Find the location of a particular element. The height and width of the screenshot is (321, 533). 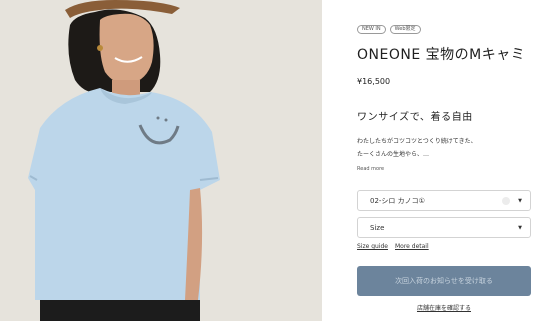

color-select-value: 02-シロ カノコ① is located at coordinates (397, 200).